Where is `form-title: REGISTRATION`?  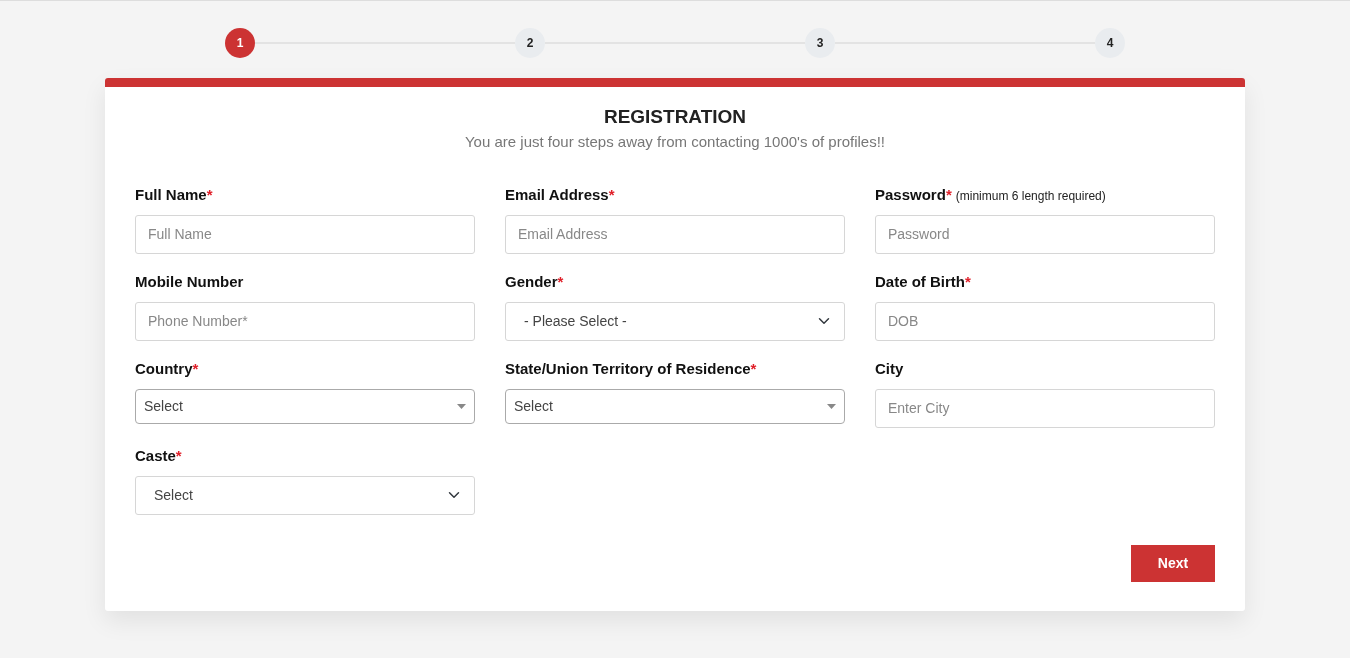 form-title: REGISTRATION is located at coordinates (675, 117).